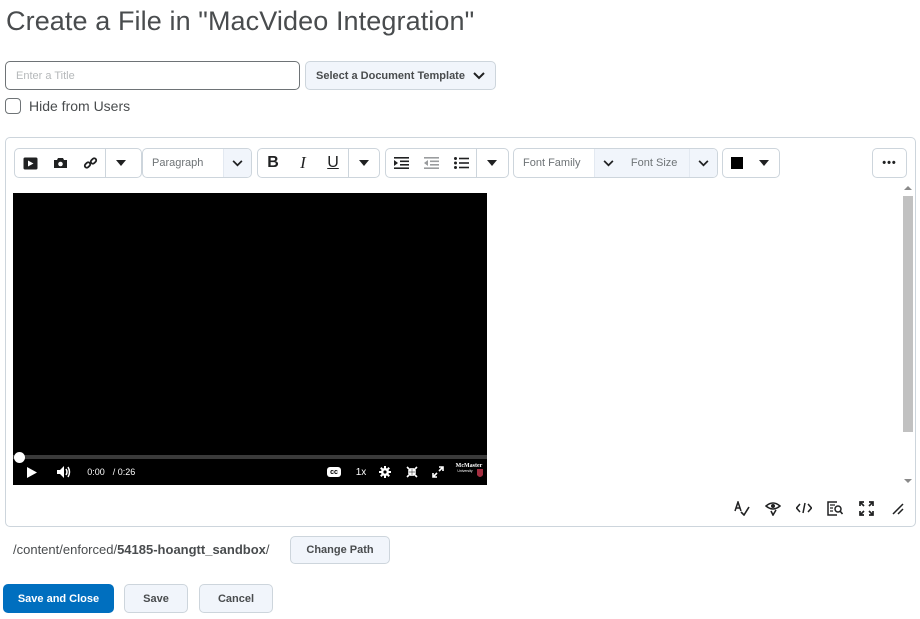 This screenshot has height=619, width=920. I want to click on scrollbar-thumb, so click(908, 314).